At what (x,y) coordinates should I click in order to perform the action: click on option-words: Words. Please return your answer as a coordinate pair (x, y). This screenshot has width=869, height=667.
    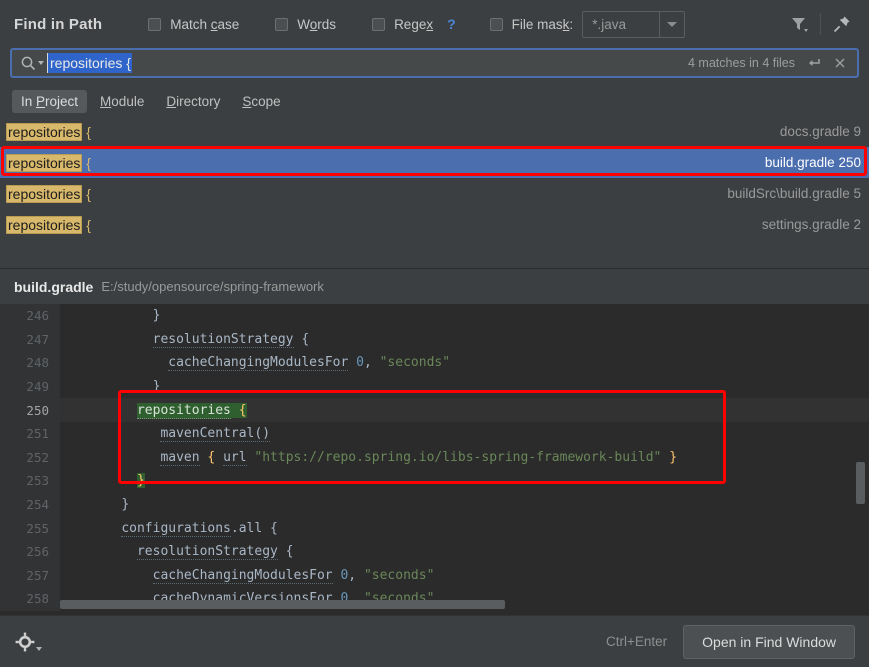
    Looking at the image, I should click on (305, 24).